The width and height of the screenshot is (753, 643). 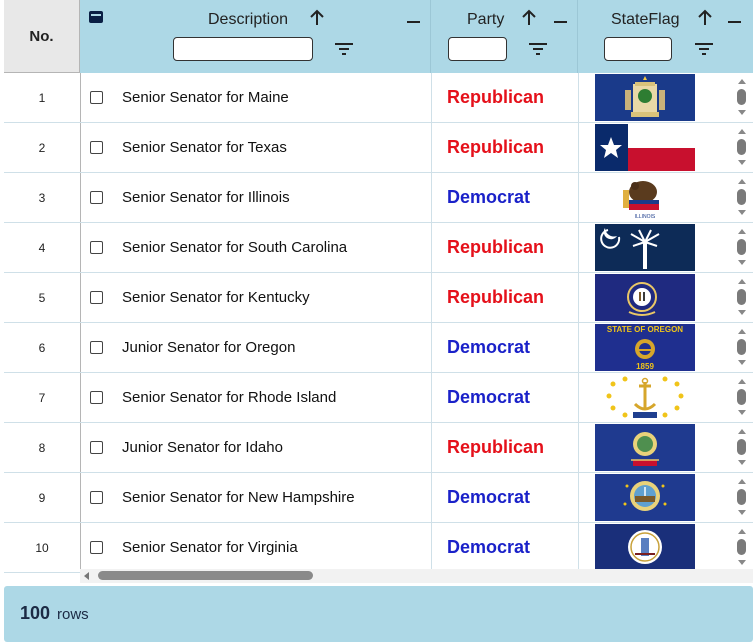 What do you see at coordinates (256, 397) in the screenshot?
I see `description-cell: Senior Senator for Rhode Island` at bounding box center [256, 397].